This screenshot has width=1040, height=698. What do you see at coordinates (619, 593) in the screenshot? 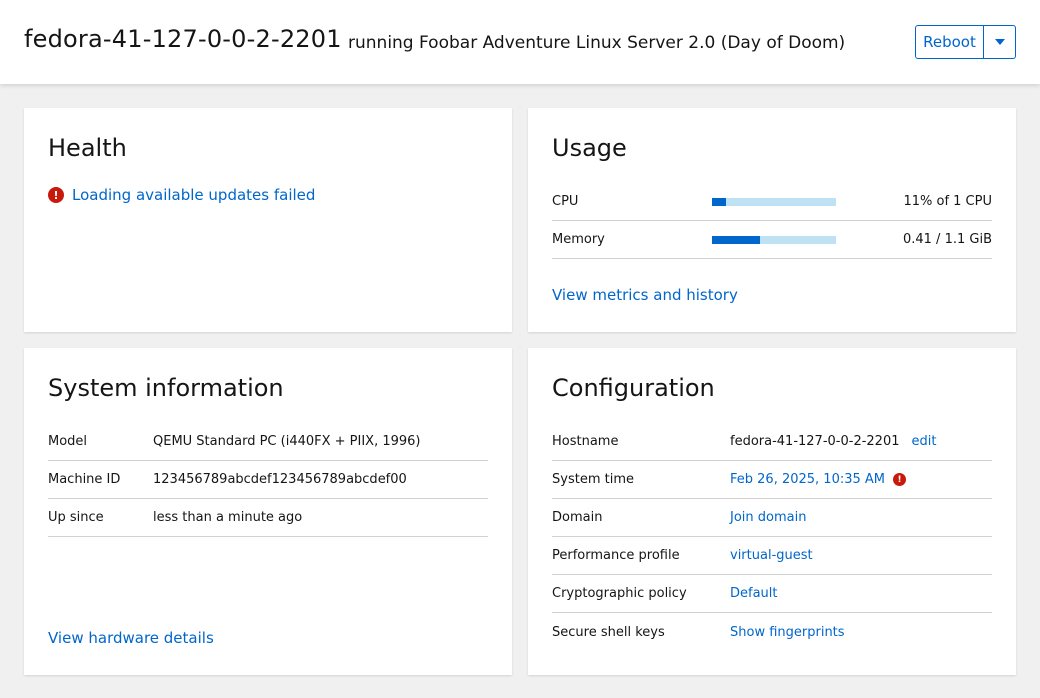
I see `config-key-crypto-policy: Cryptographic policy` at bounding box center [619, 593].